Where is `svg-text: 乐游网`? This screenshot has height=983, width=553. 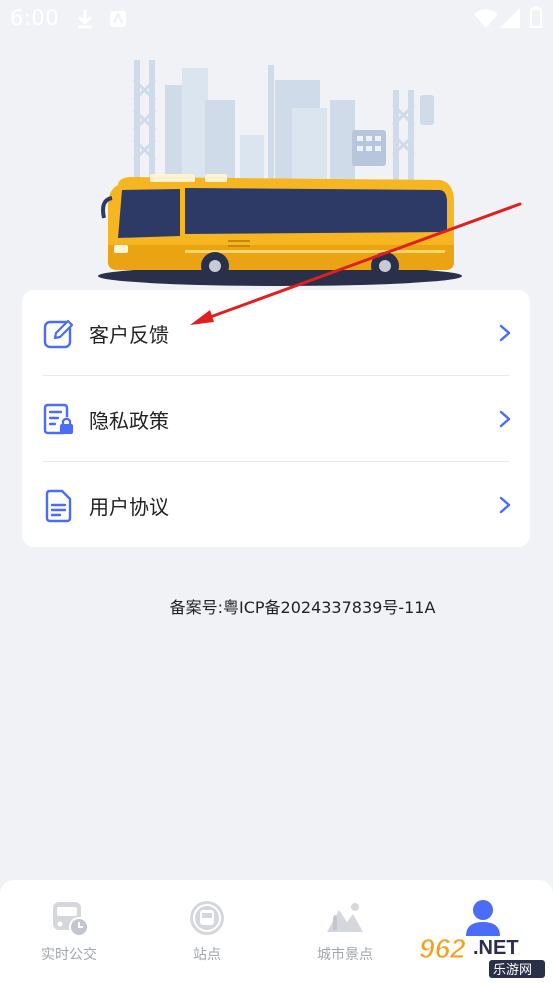 svg-text: 乐游网 is located at coordinates (512, 970).